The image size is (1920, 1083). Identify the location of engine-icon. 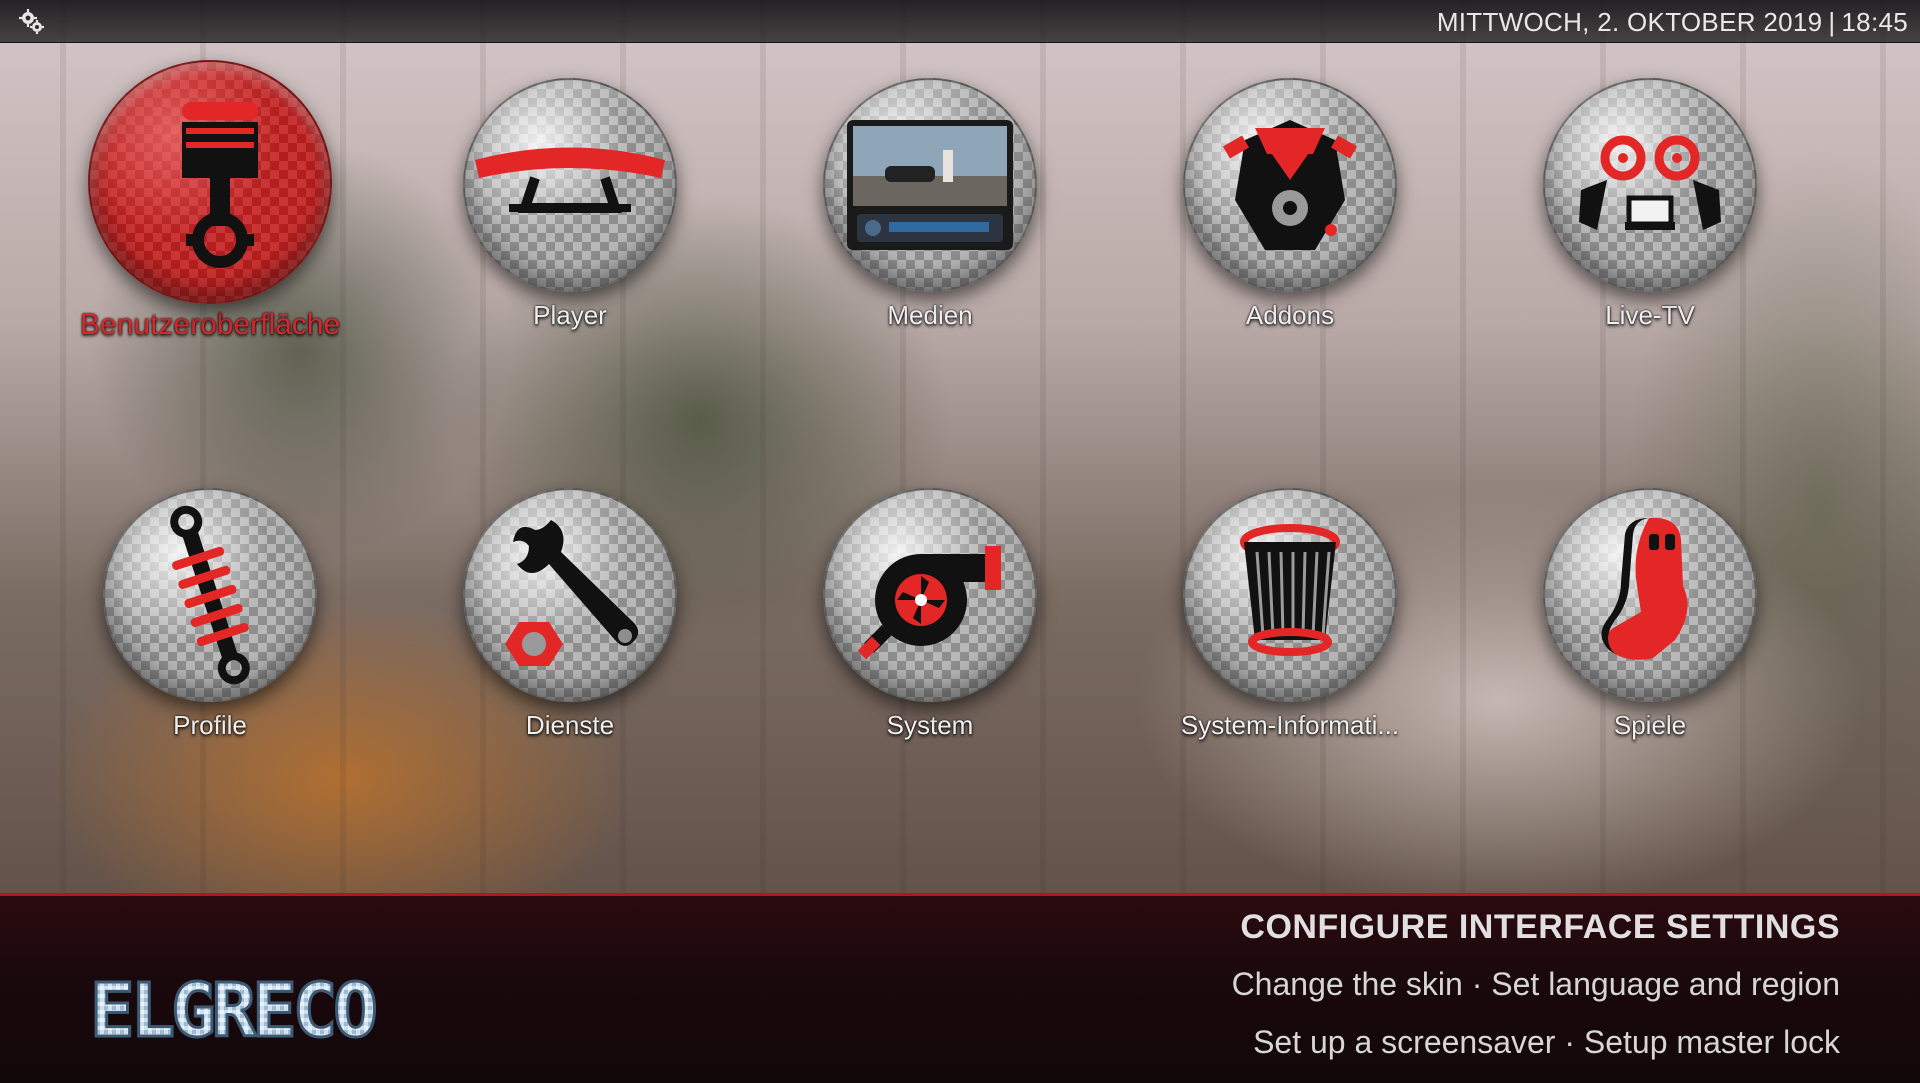
(1290, 185).